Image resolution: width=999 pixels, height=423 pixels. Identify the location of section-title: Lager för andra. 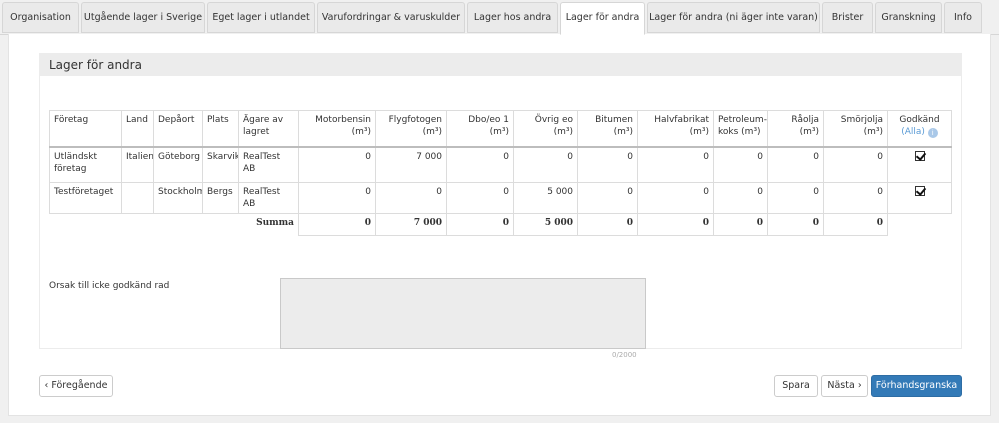
(500, 65).